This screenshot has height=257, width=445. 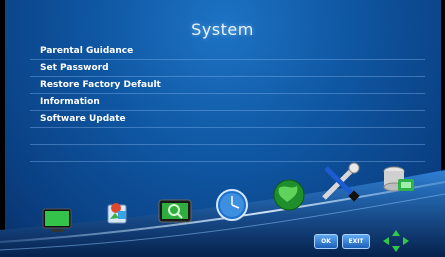 I want to click on exit-button: EXIT, so click(x=356, y=241).